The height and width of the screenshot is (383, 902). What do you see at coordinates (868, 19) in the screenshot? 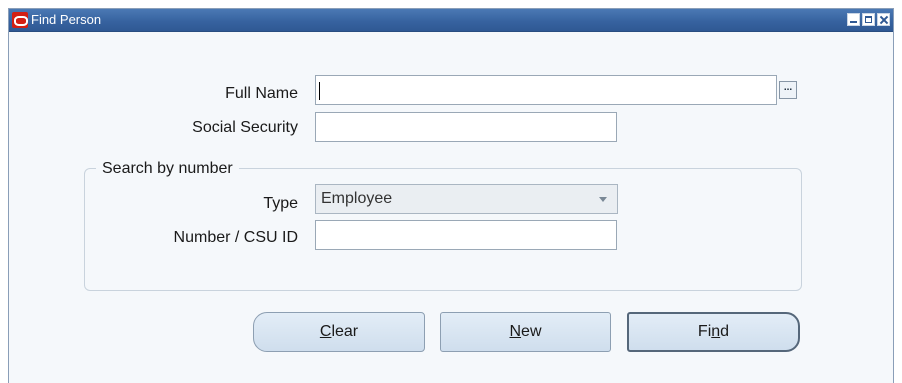
I see `maximize-icon` at bounding box center [868, 19].